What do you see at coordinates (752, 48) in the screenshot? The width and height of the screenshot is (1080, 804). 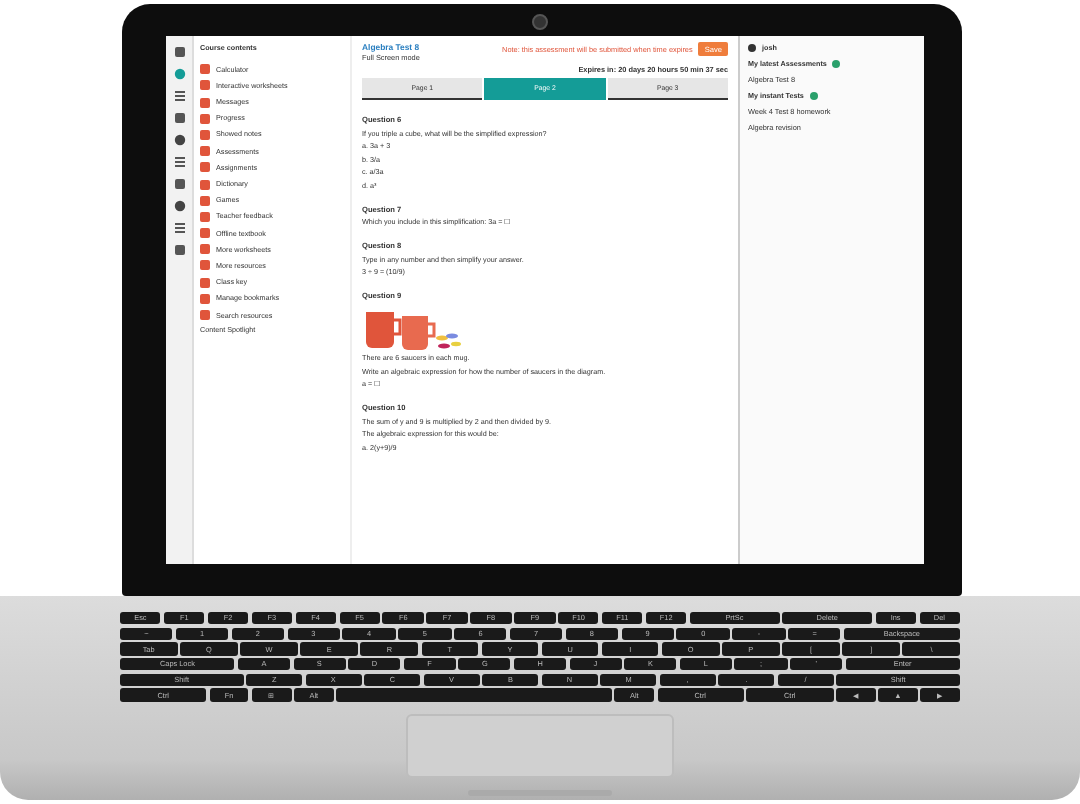 I see `user-icon` at bounding box center [752, 48].